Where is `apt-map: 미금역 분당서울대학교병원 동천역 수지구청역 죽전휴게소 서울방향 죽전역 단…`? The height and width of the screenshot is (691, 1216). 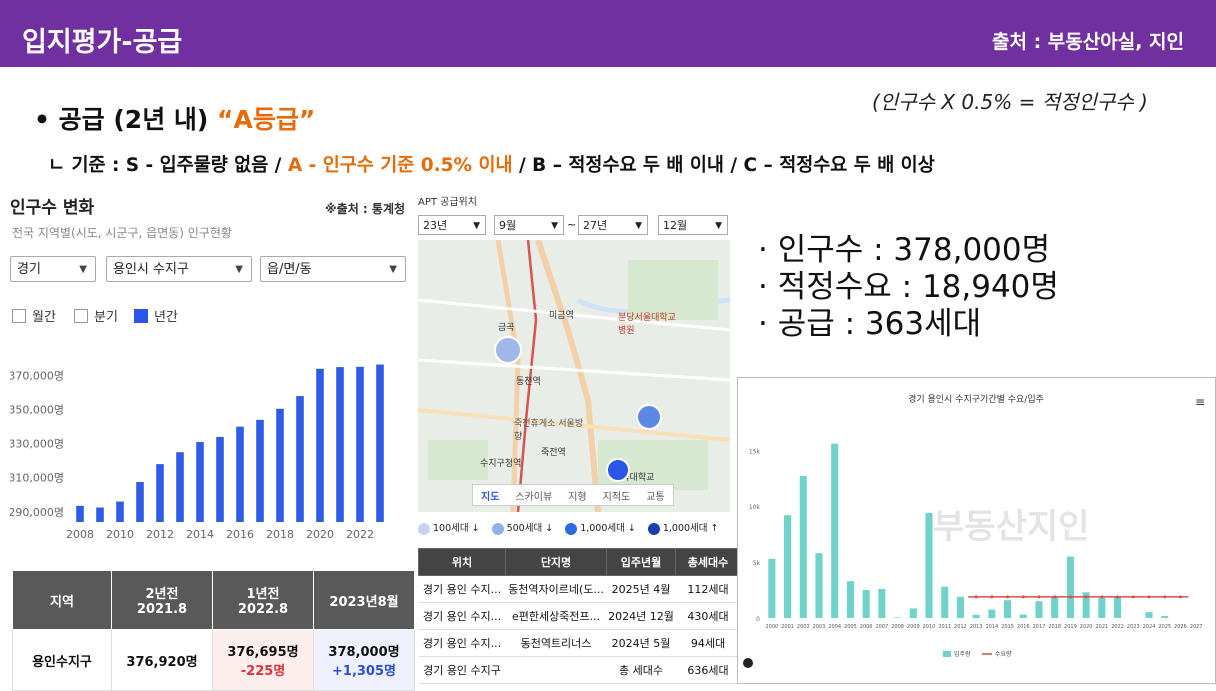 apt-map: 미금역 분당서울대학교병원 동천역 수지구청역 죽전휴게소 서울방향 죽전역 단… is located at coordinates (574, 376).